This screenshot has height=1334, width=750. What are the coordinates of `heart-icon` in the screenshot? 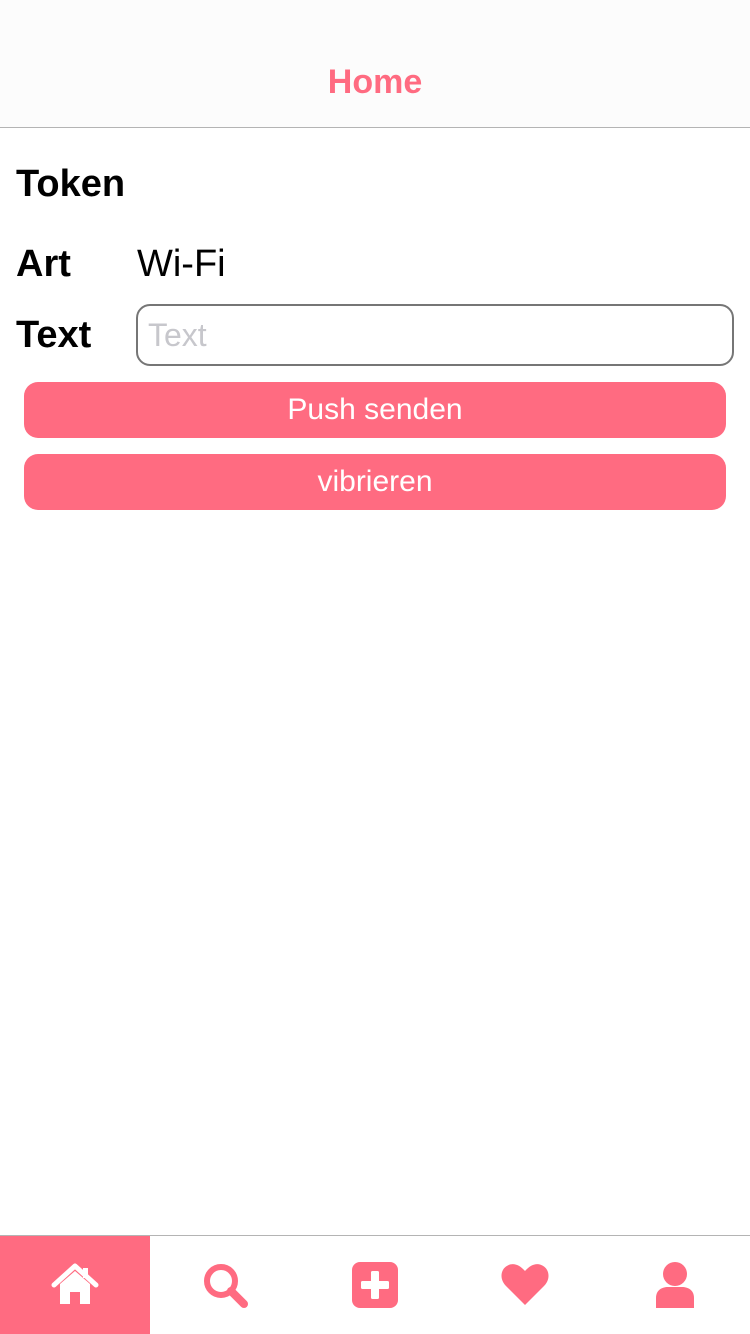 It's located at (525, 1284).